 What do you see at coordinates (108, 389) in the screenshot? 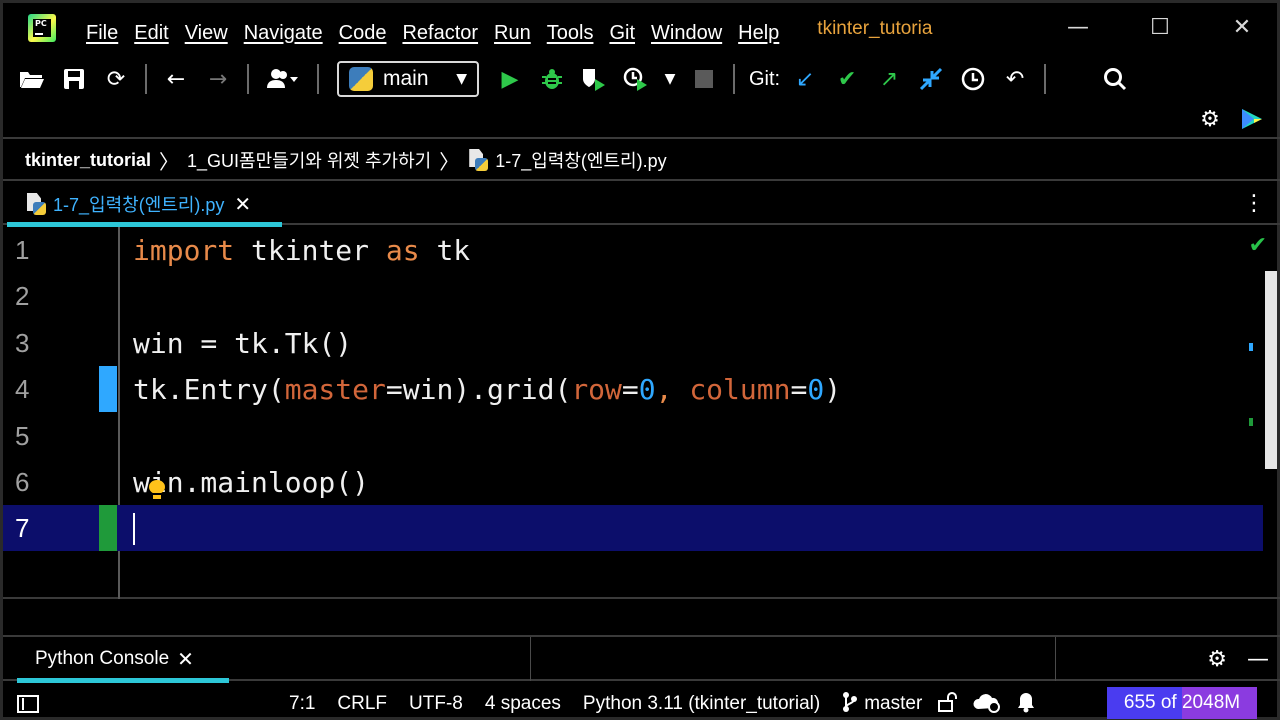
I see `change-marker` at bounding box center [108, 389].